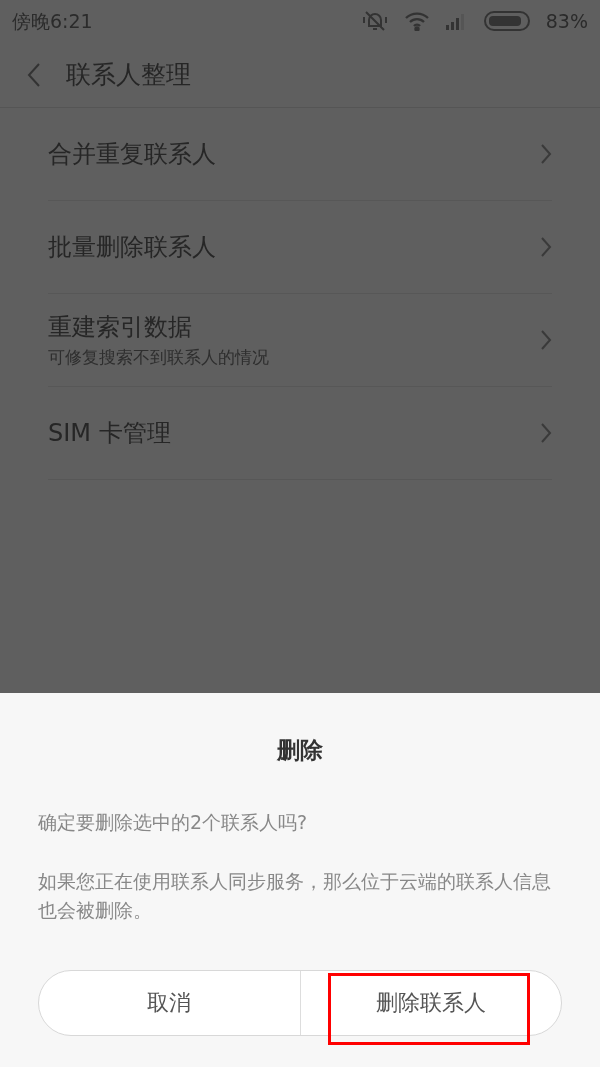 The image size is (600, 1067). What do you see at coordinates (173, 822) in the screenshot?
I see `dialog-message: 确定要删除选中的2个联系人吗?` at bounding box center [173, 822].